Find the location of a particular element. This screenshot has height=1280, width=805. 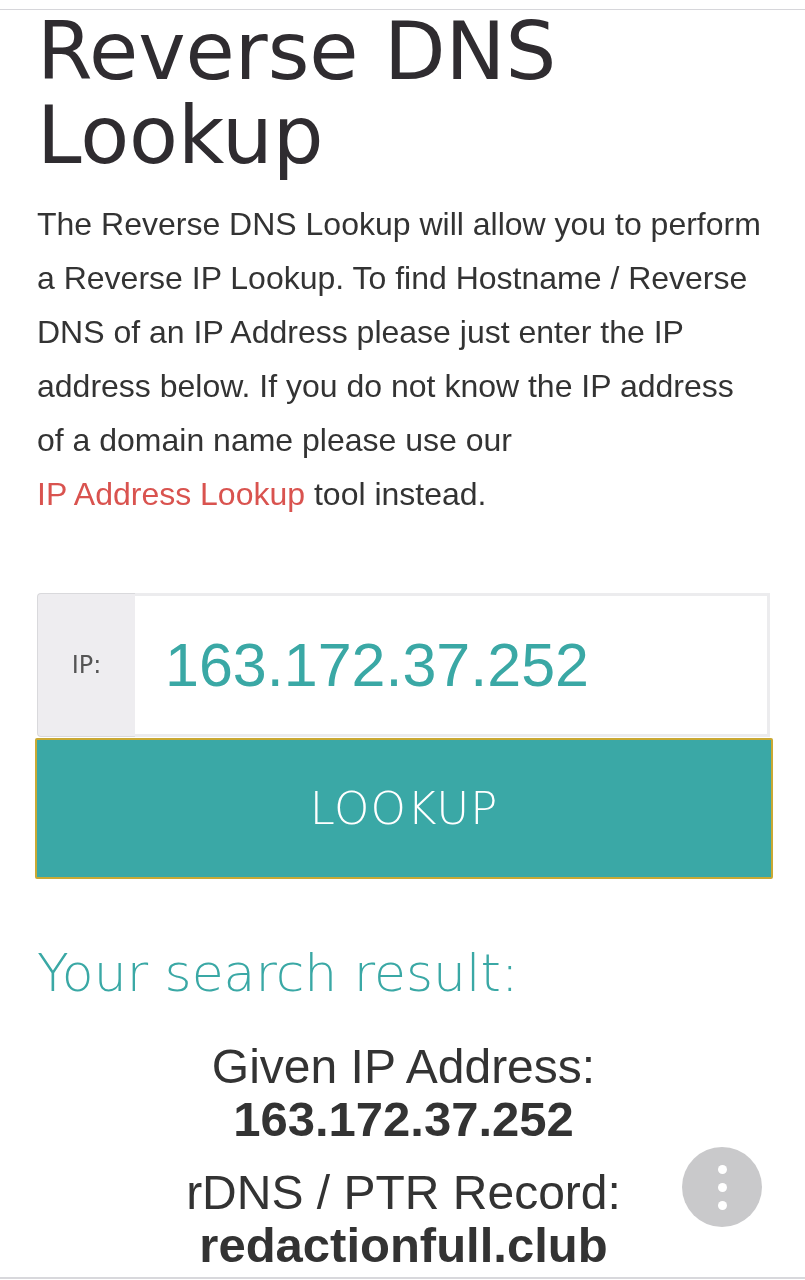

result-title: Your search result: is located at coordinates (278, 973).